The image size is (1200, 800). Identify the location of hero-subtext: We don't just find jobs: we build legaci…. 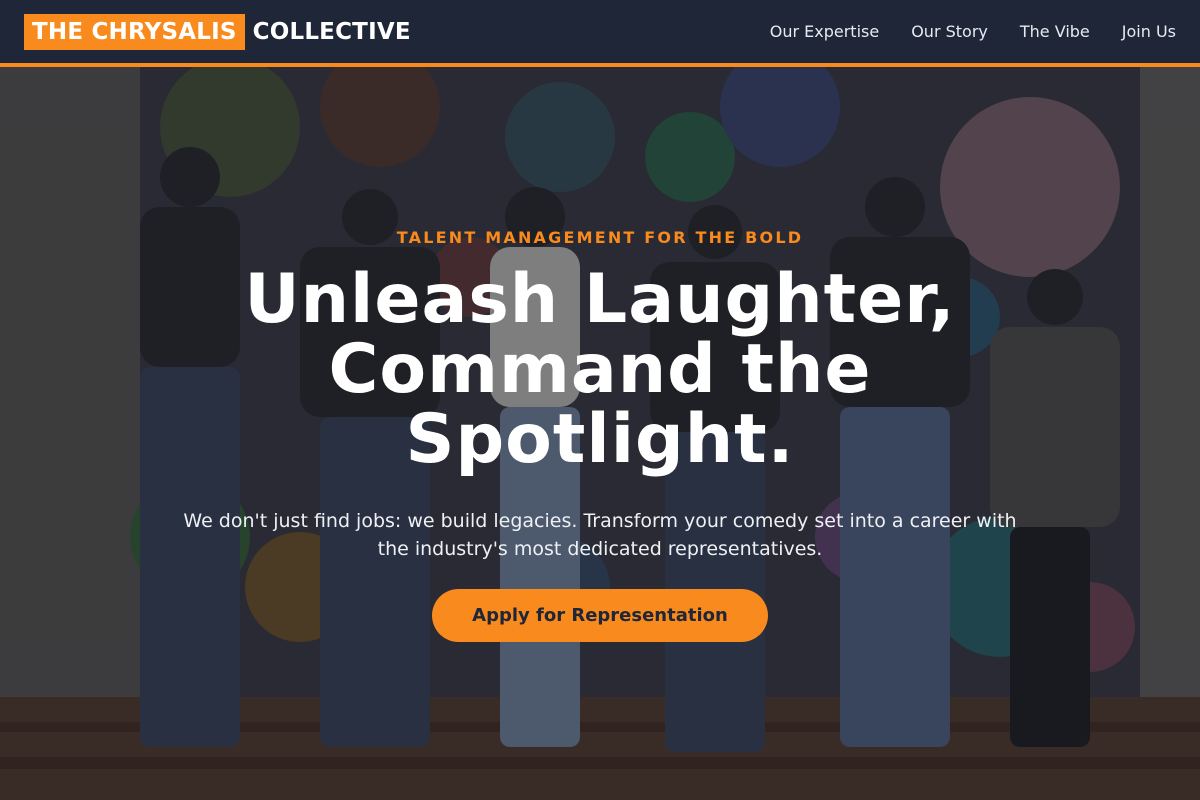
(600, 535).